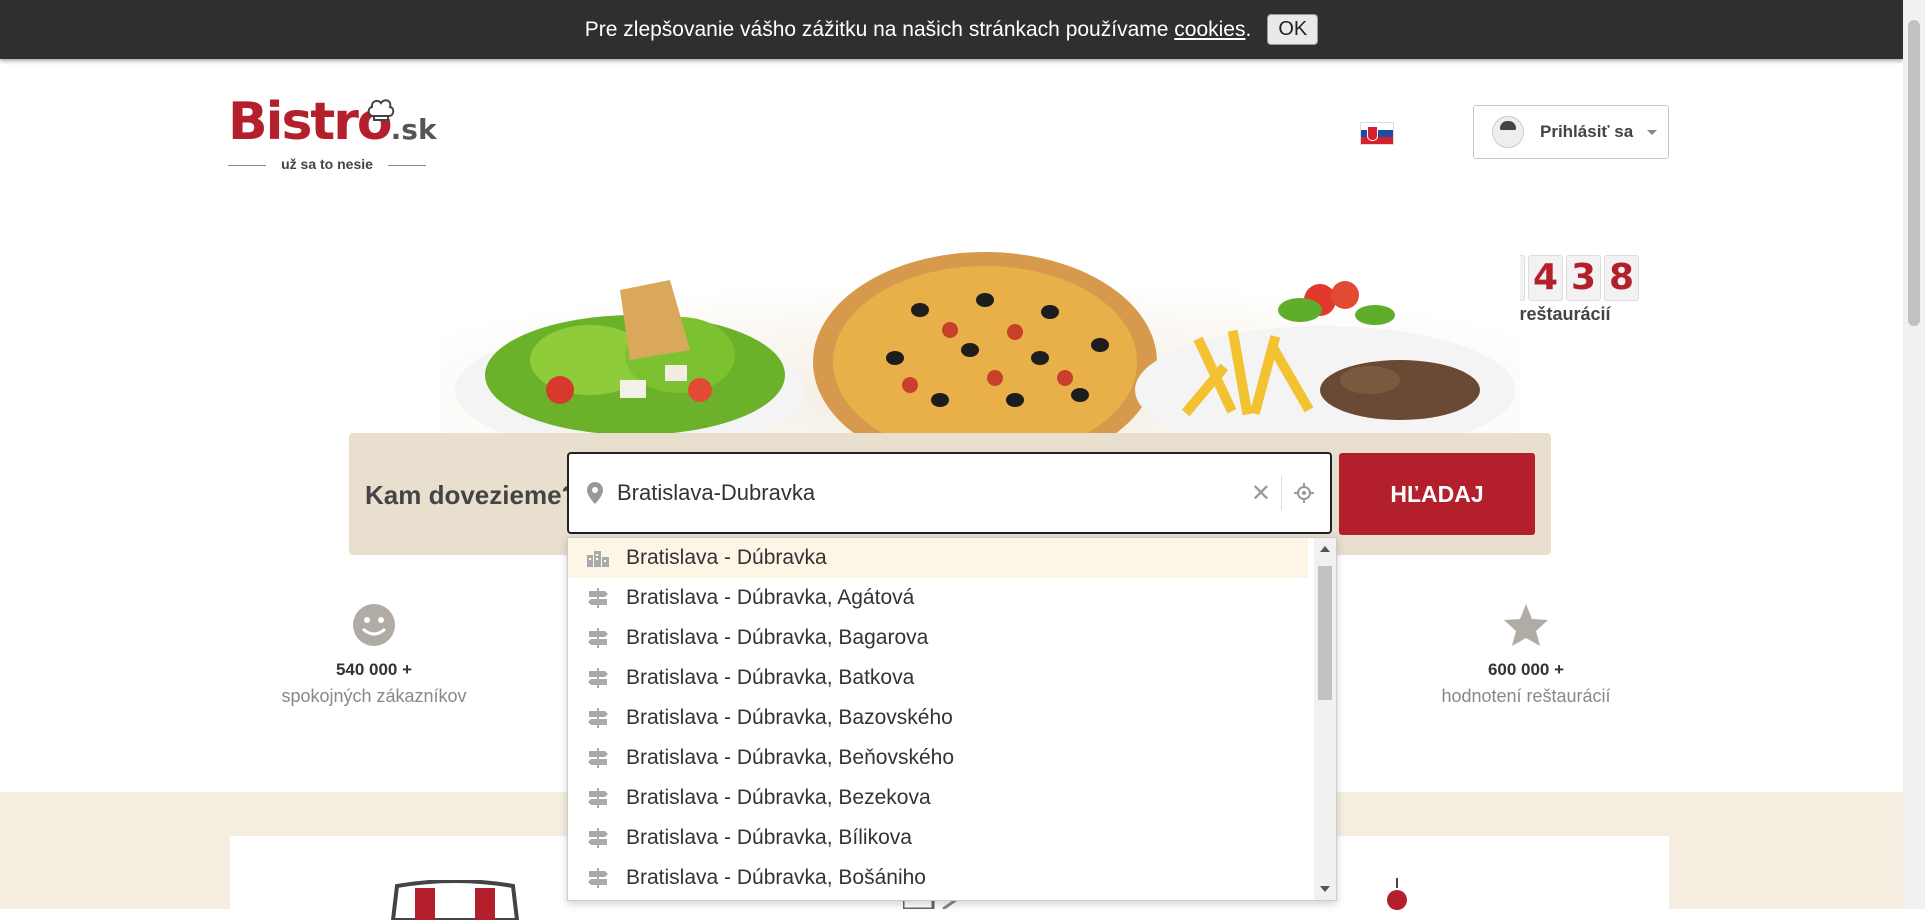  Describe the element at coordinates (1397, 894) in the screenshot. I see `cherry-icon` at that location.